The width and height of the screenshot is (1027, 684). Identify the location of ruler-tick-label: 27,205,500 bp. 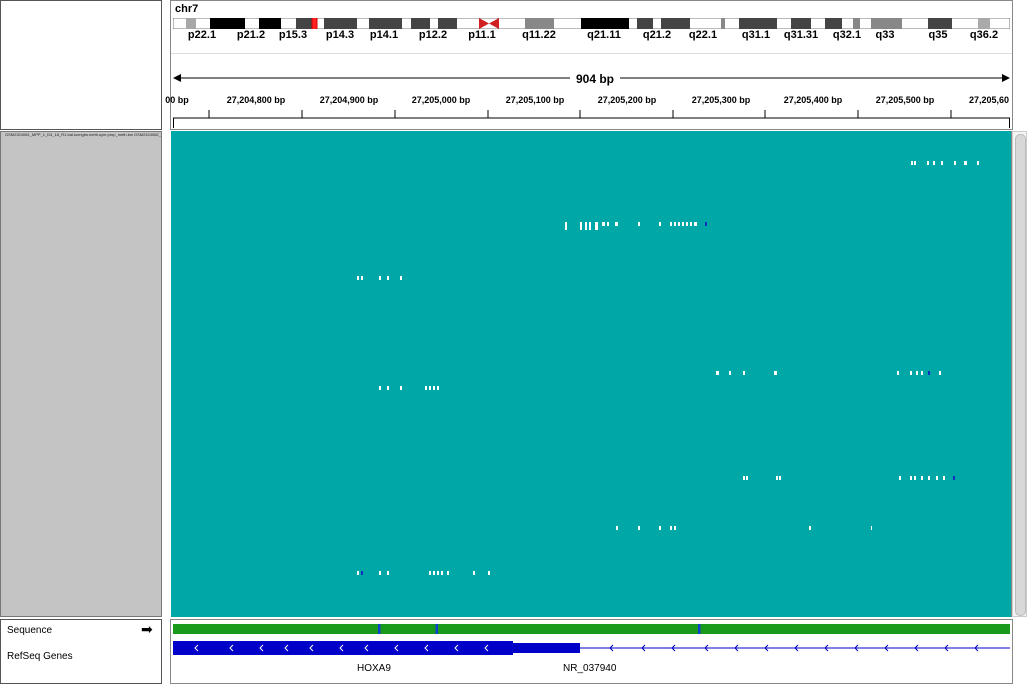
(905, 100).